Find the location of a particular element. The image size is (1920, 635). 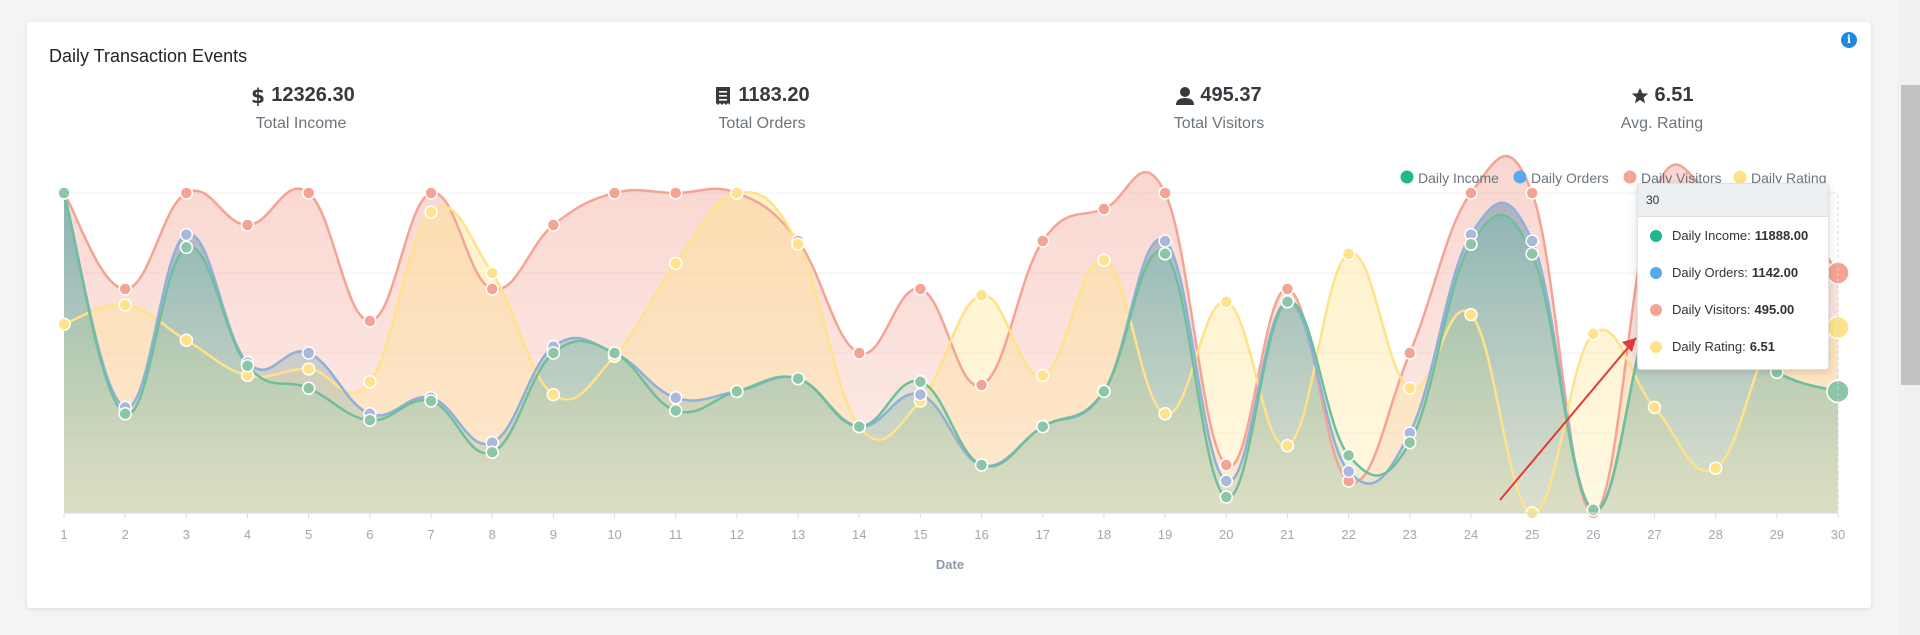

legend-daily-orders-marker is located at coordinates (1520, 177).